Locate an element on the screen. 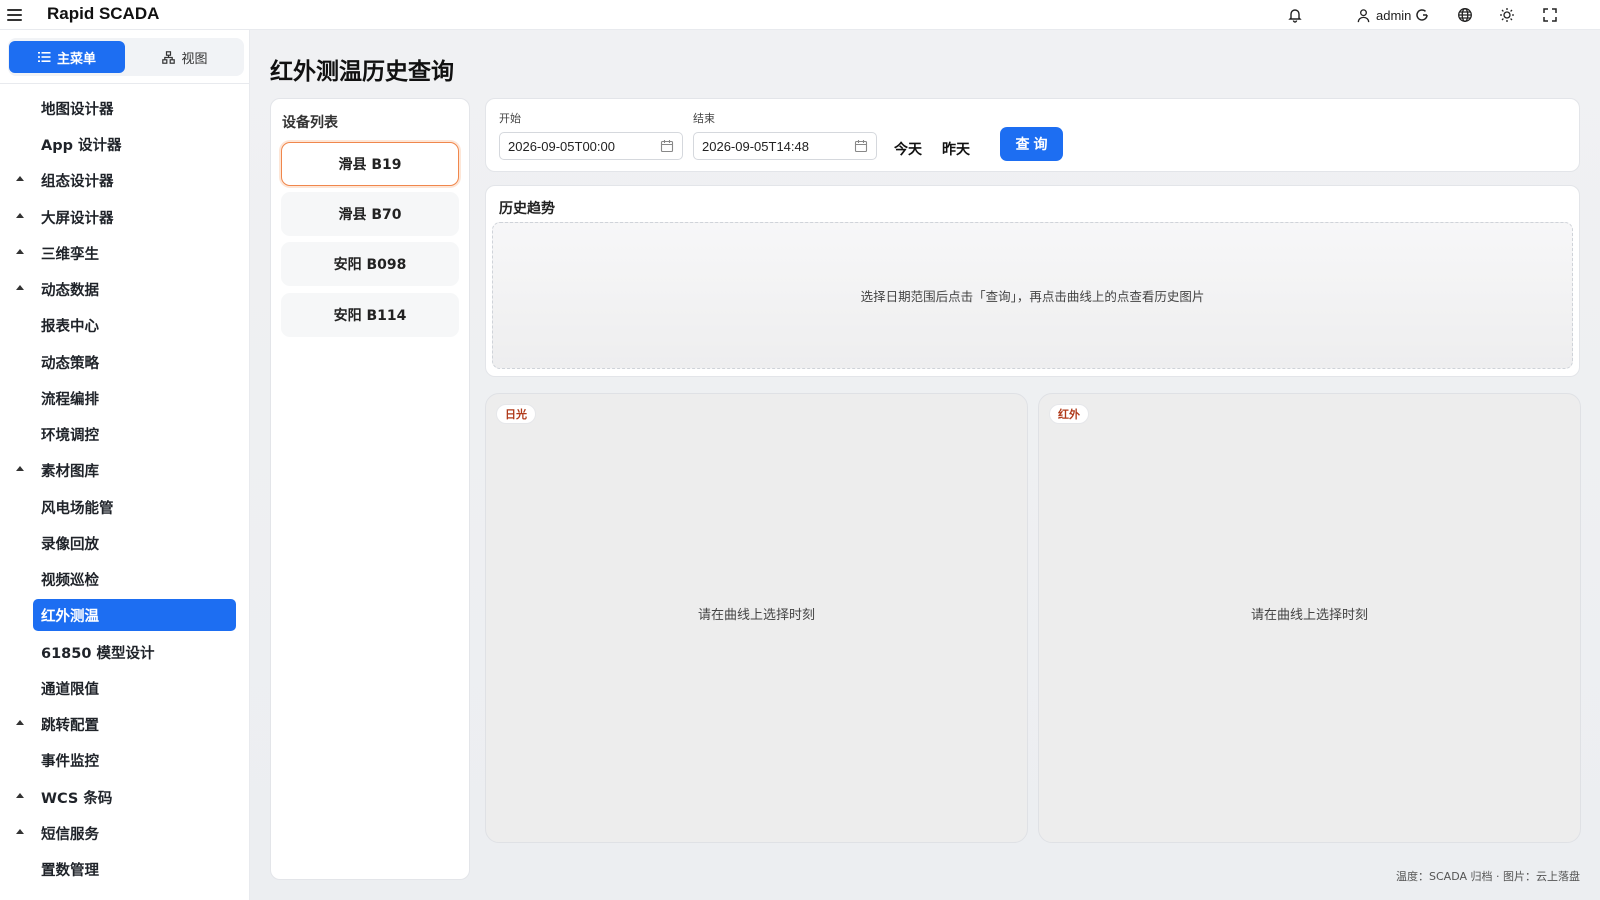 This screenshot has width=1600, height=900. sidebar-item-video-patrol: 视频巡检 is located at coordinates (134, 579).